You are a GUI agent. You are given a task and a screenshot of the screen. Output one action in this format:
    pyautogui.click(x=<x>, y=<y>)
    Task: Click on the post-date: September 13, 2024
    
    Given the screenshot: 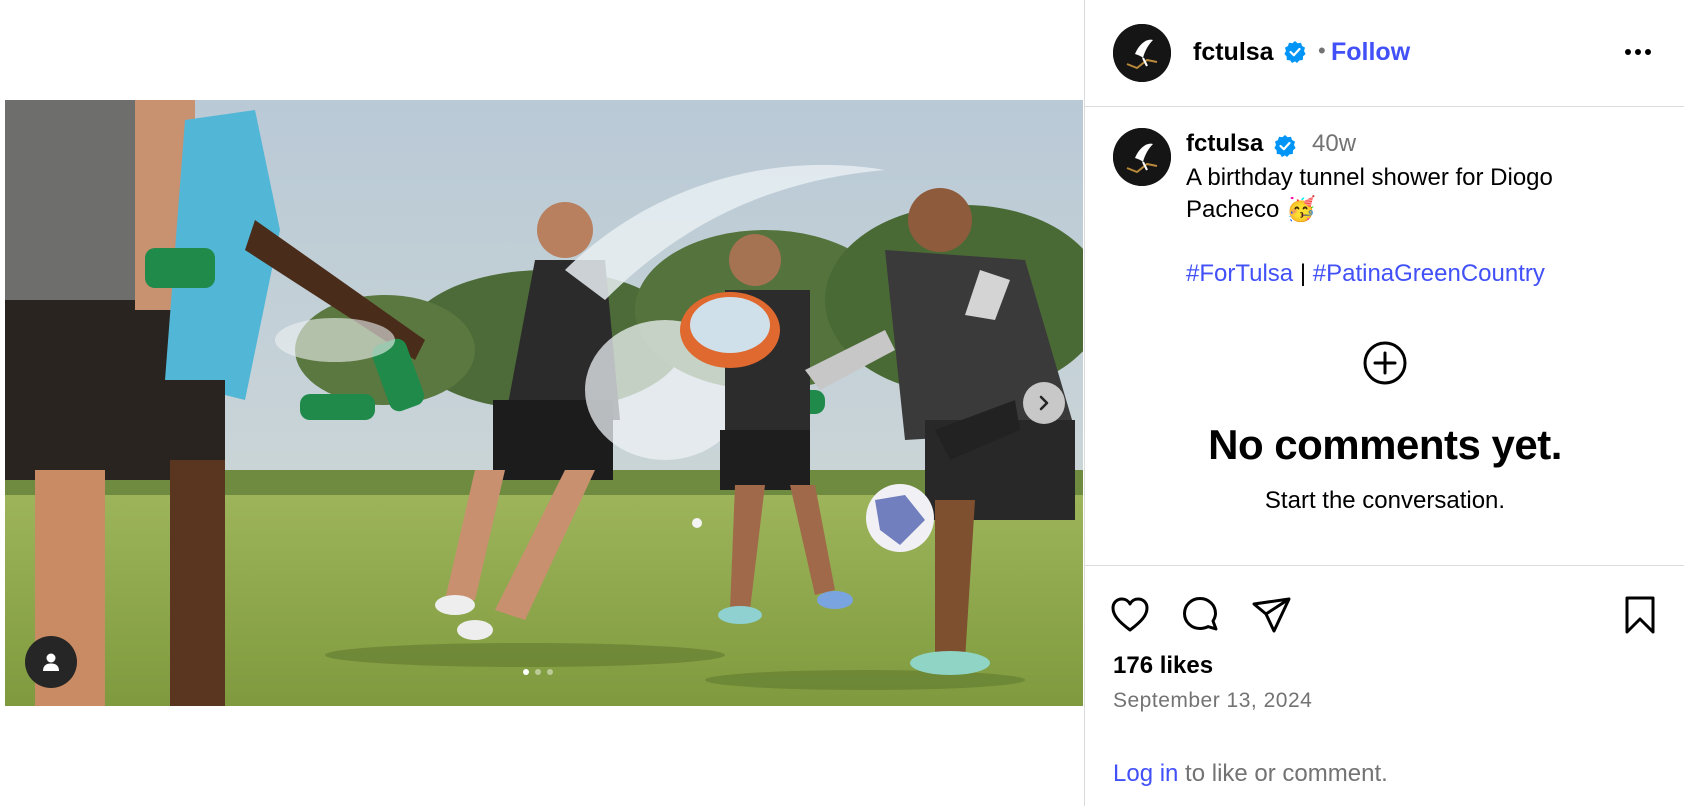 What is the action you would take?
    pyautogui.click(x=1213, y=700)
    